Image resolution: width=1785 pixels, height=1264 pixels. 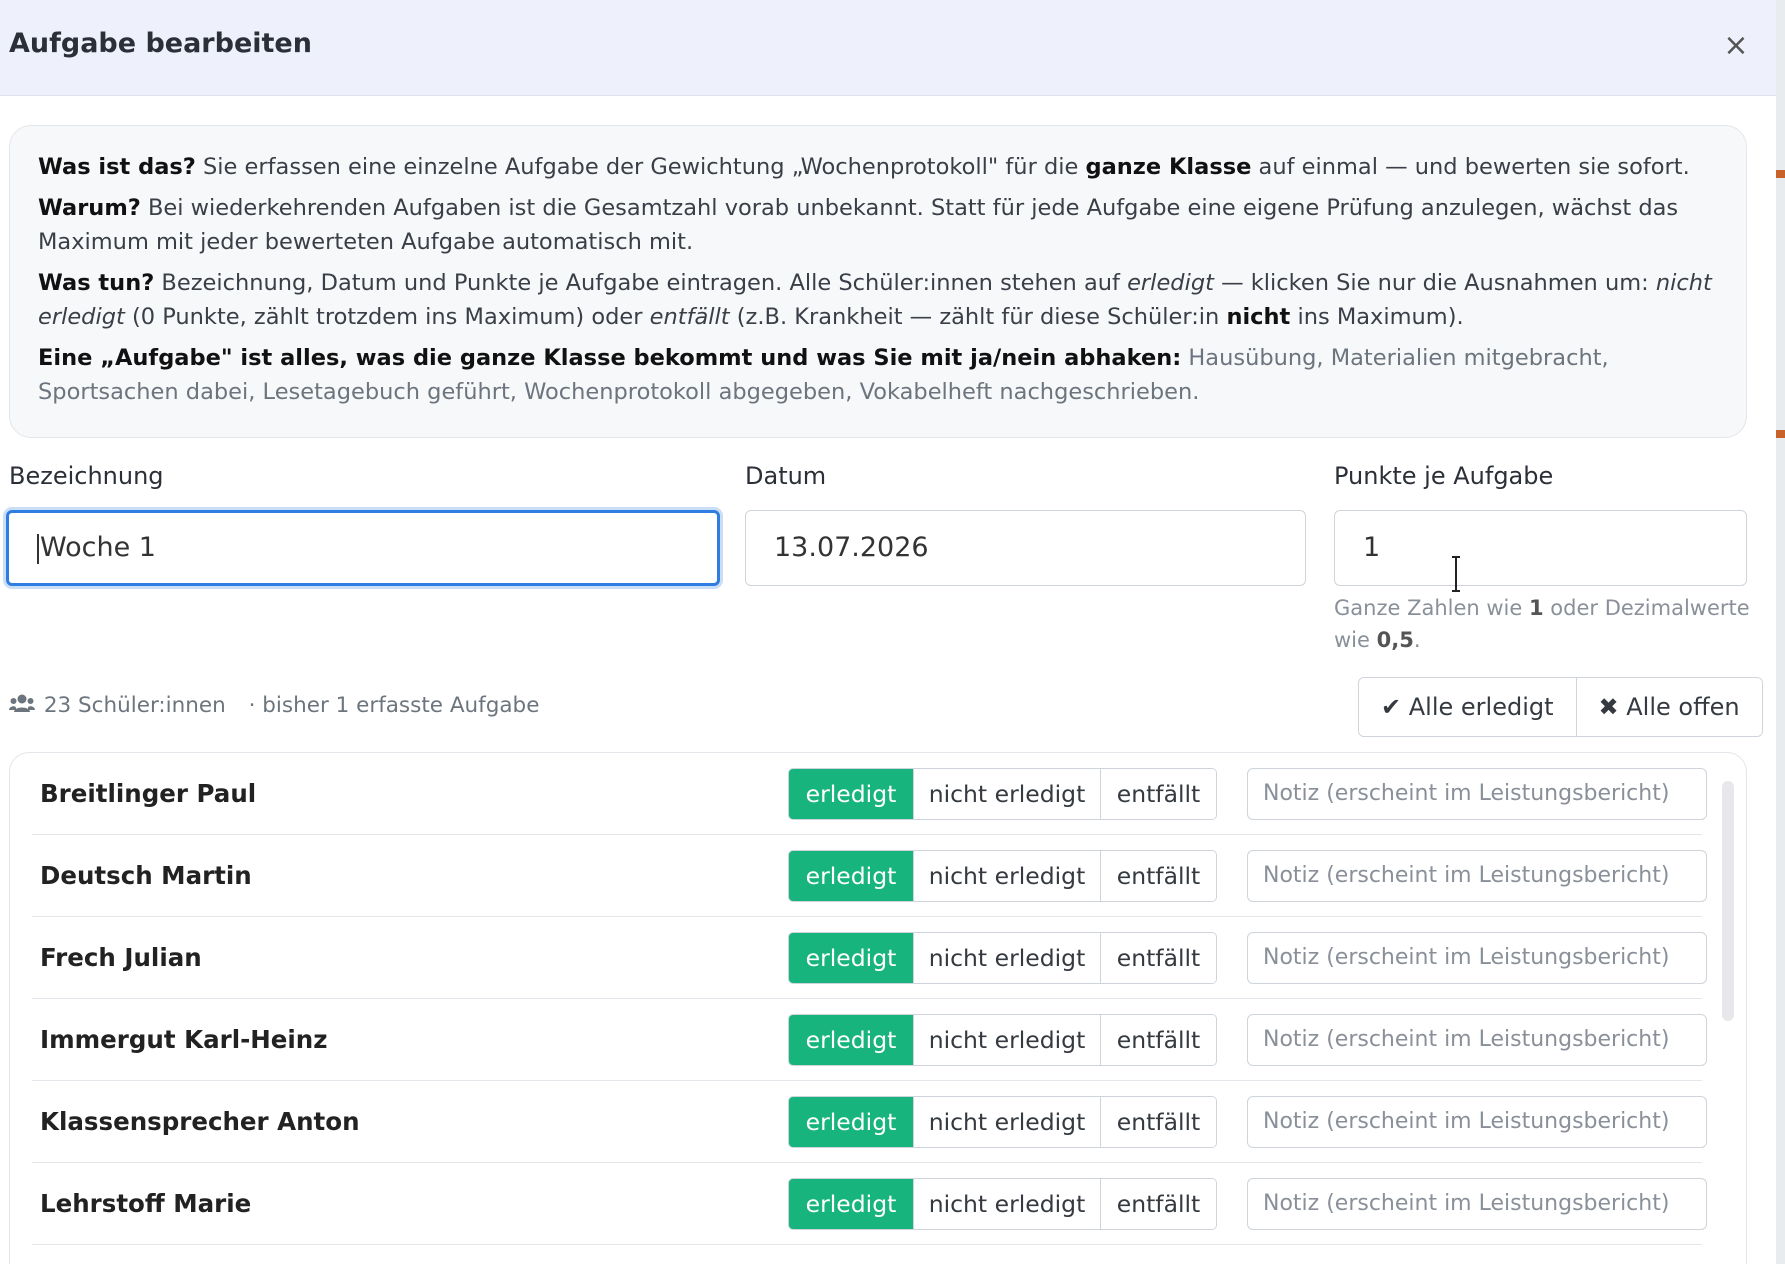 What do you see at coordinates (1025, 548) in the screenshot?
I see `datum-input: 13.07.2026` at bounding box center [1025, 548].